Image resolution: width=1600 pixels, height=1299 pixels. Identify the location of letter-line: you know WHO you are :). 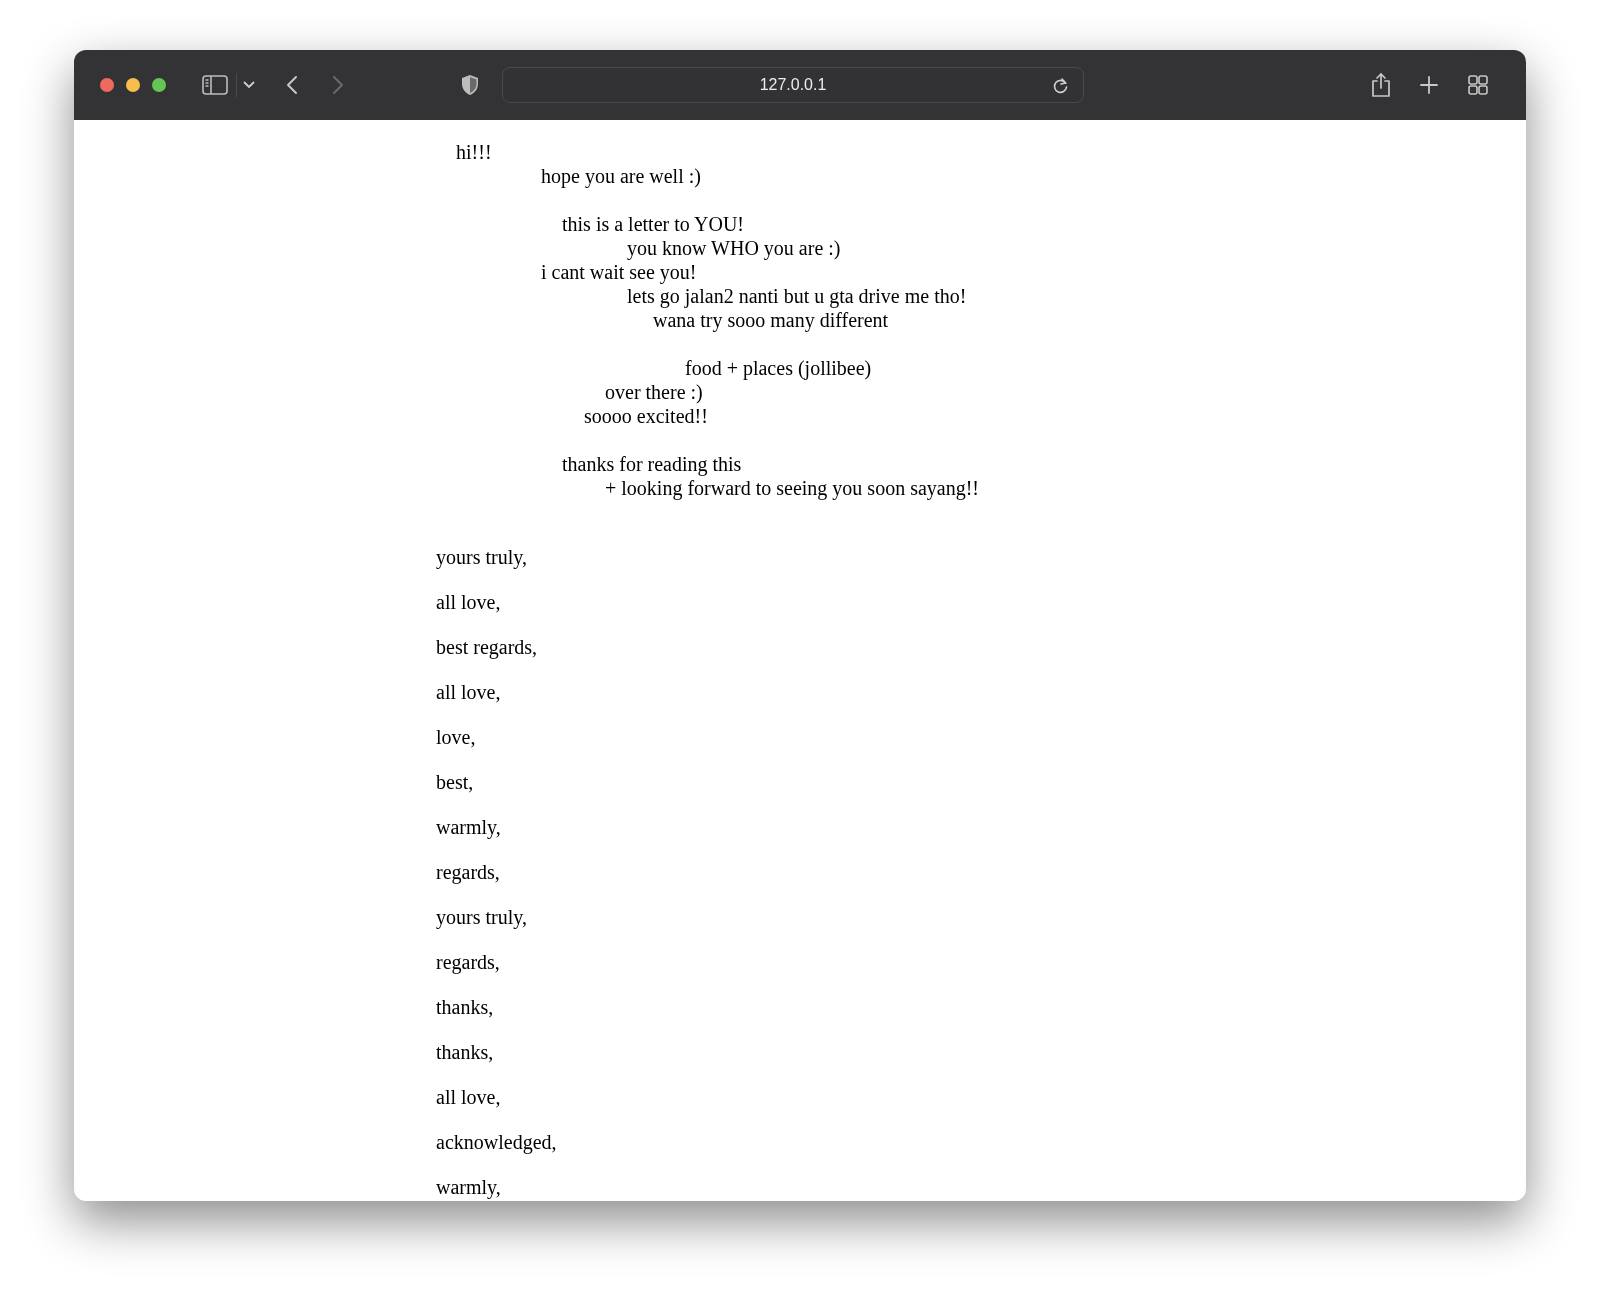
(734, 248).